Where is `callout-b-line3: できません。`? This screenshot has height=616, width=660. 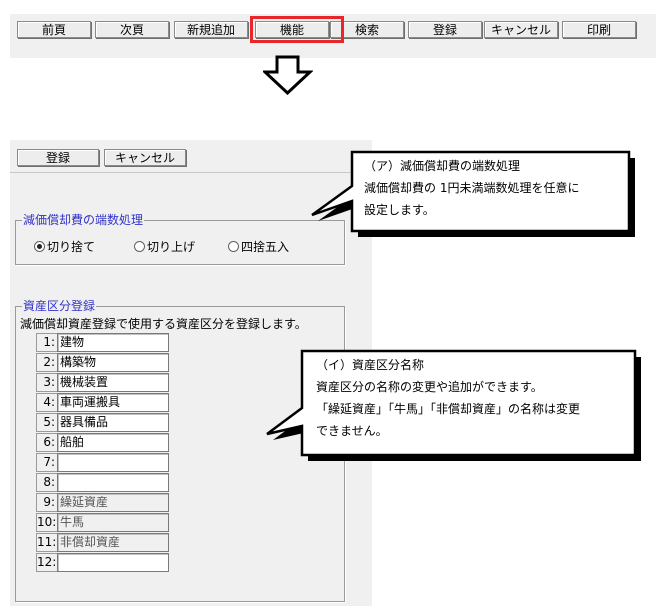
callout-b-line3: できません。 is located at coordinates (352, 431).